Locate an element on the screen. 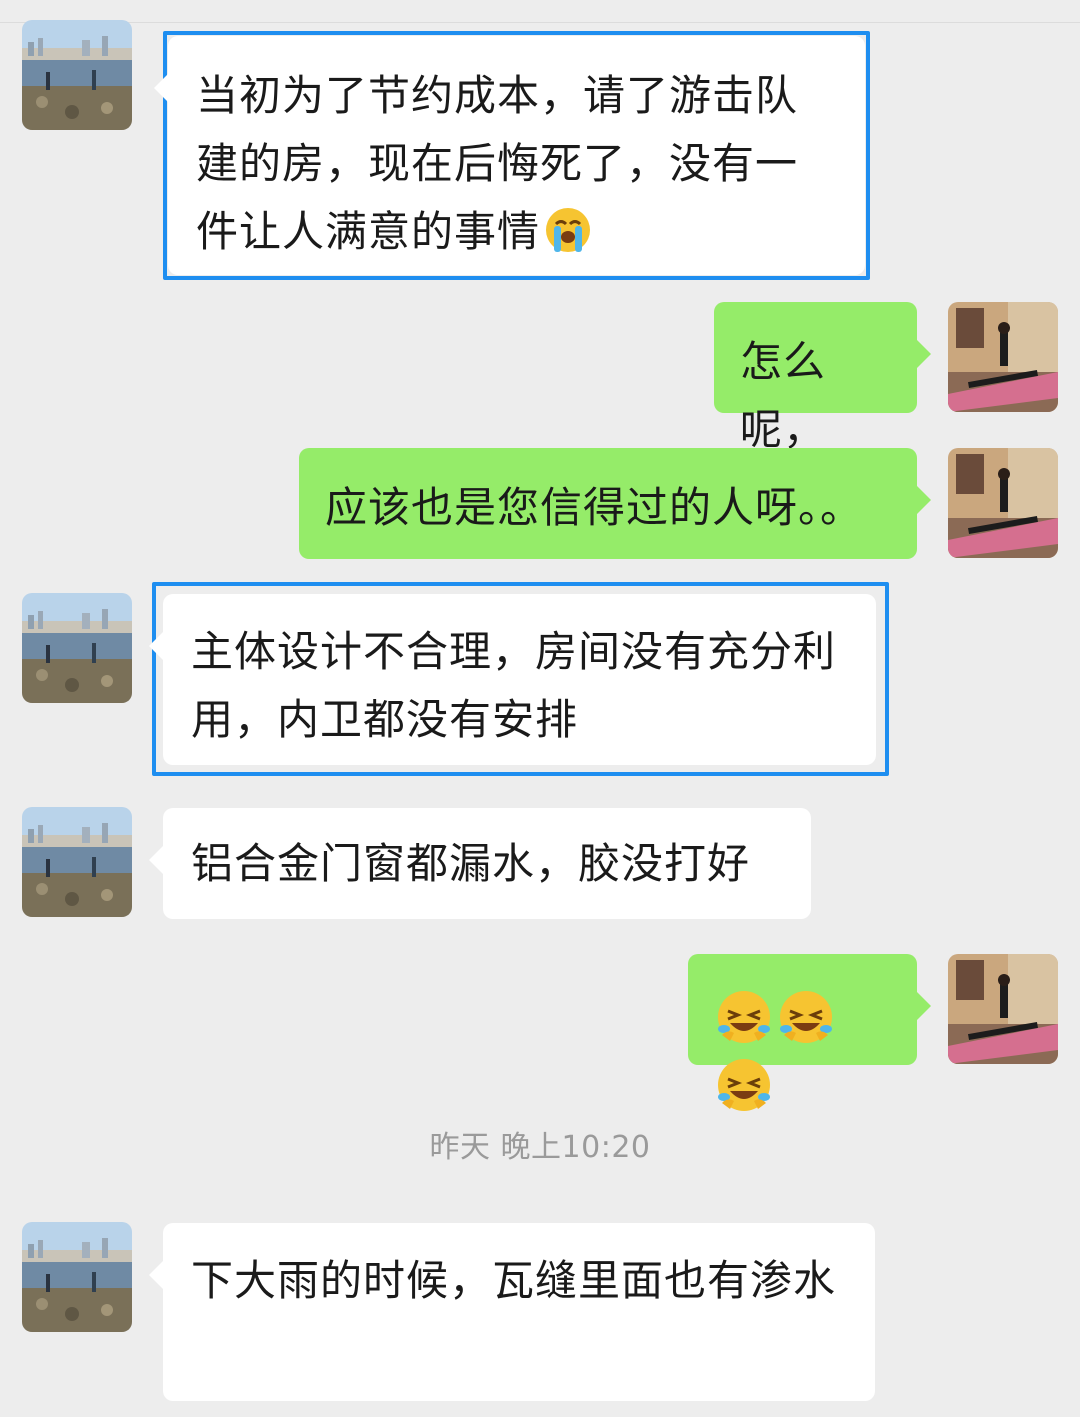 This screenshot has height=1417, width=1080. message-bubble-outgoing: 应该也是您信得过的人呀。。 is located at coordinates (615, 503).